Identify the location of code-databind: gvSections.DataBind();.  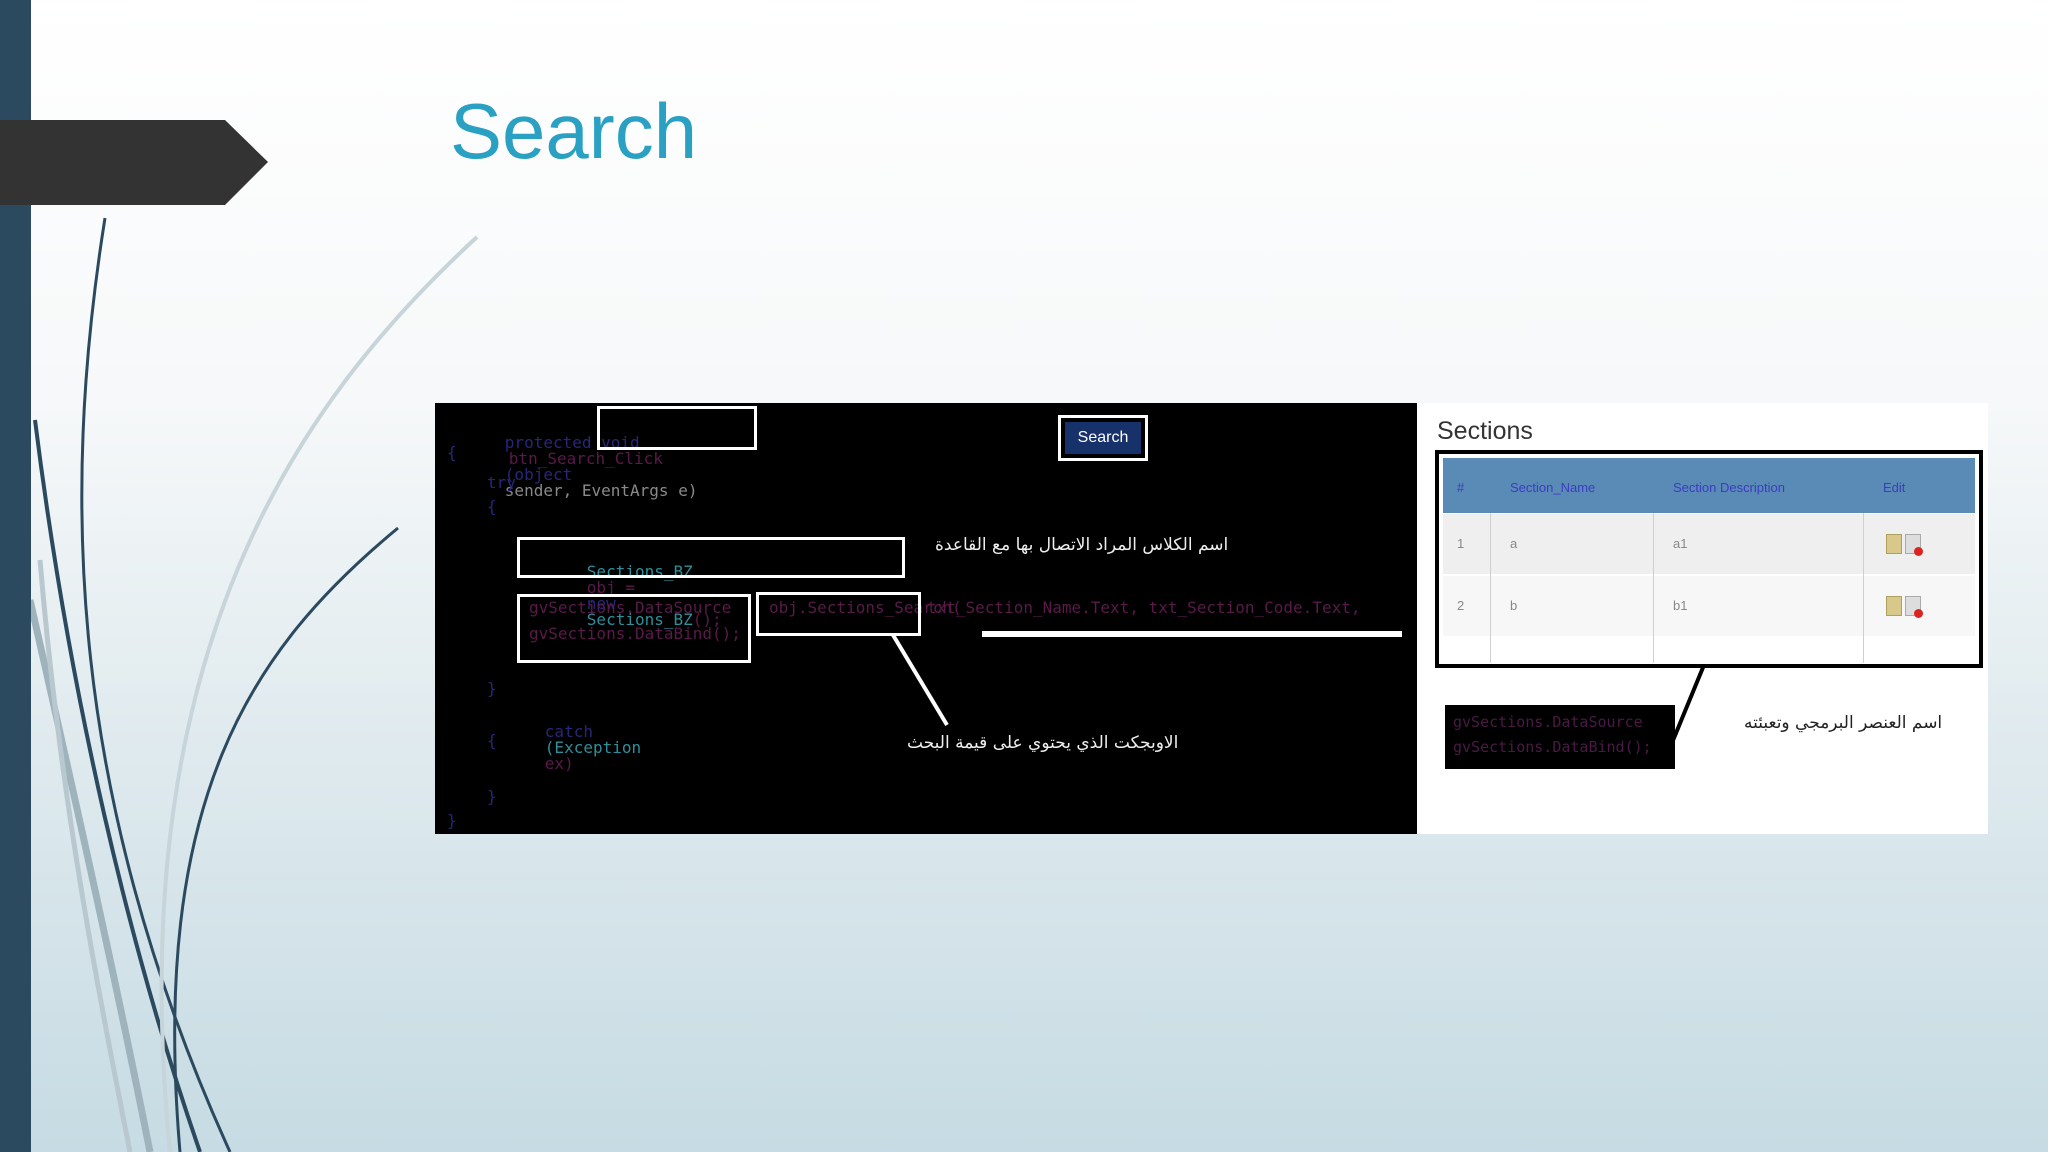
(1552, 747).